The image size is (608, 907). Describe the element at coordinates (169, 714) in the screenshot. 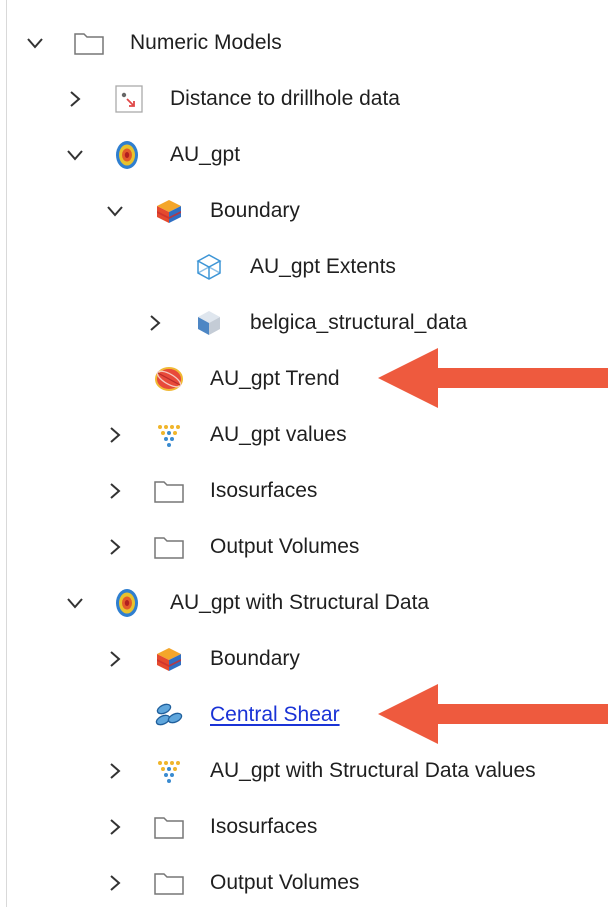

I see `structural-discs-icon` at that location.